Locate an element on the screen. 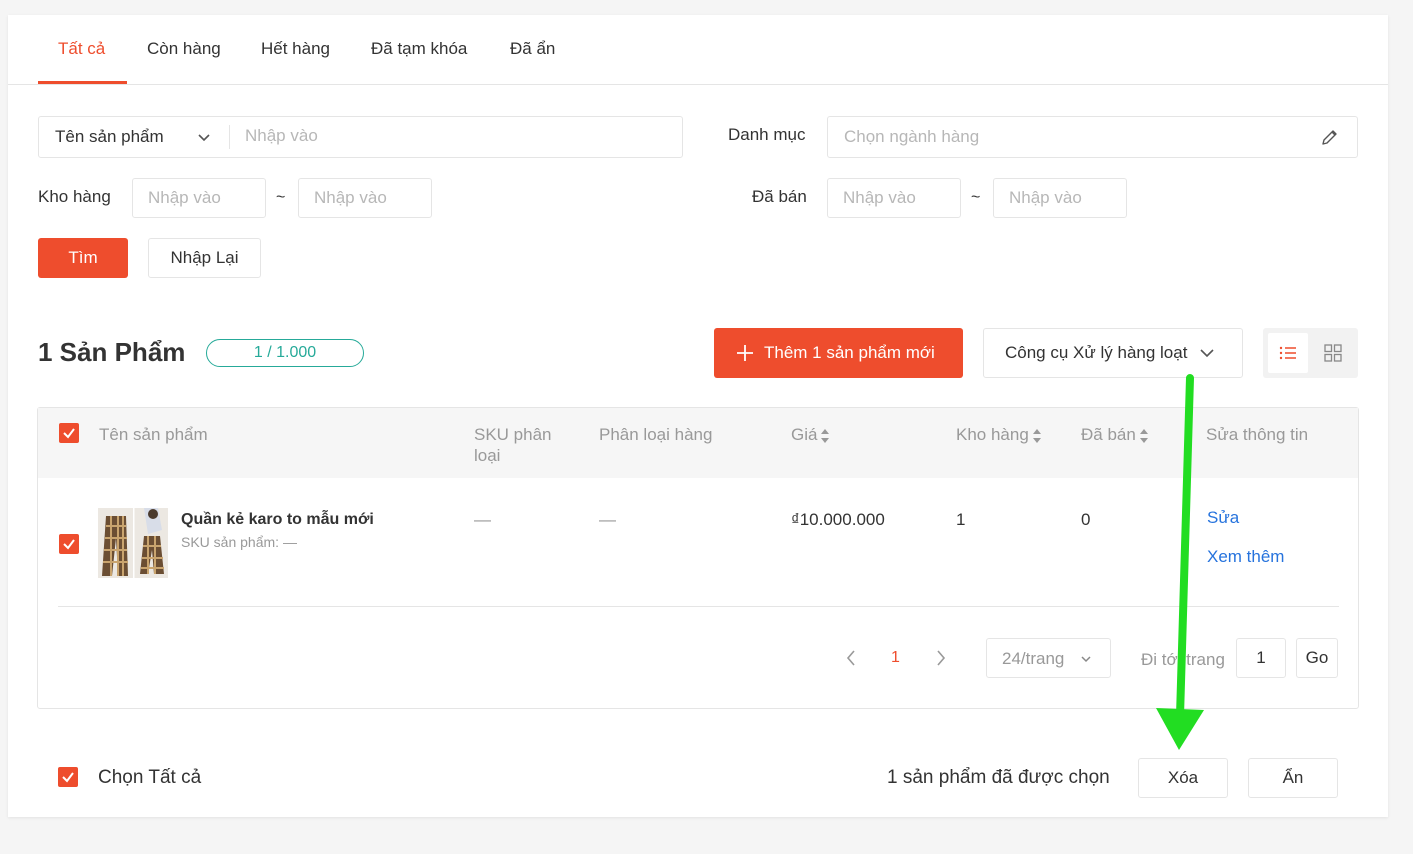 The height and width of the screenshot is (854, 1413). product-thumbnail is located at coordinates (133, 543).